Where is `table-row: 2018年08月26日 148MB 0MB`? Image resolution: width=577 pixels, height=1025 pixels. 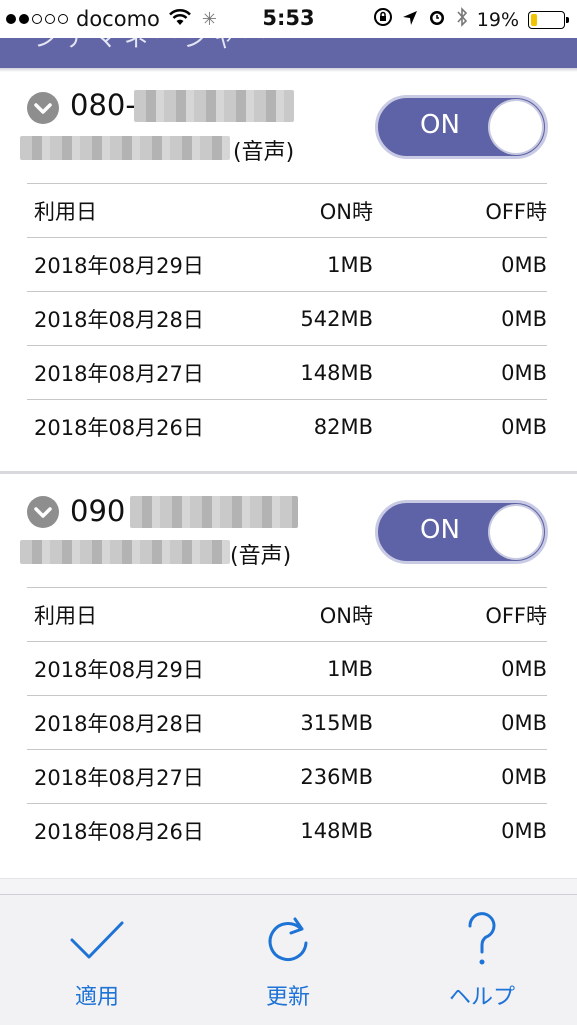 table-row: 2018年08月26日 148MB 0MB is located at coordinates (287, 831).